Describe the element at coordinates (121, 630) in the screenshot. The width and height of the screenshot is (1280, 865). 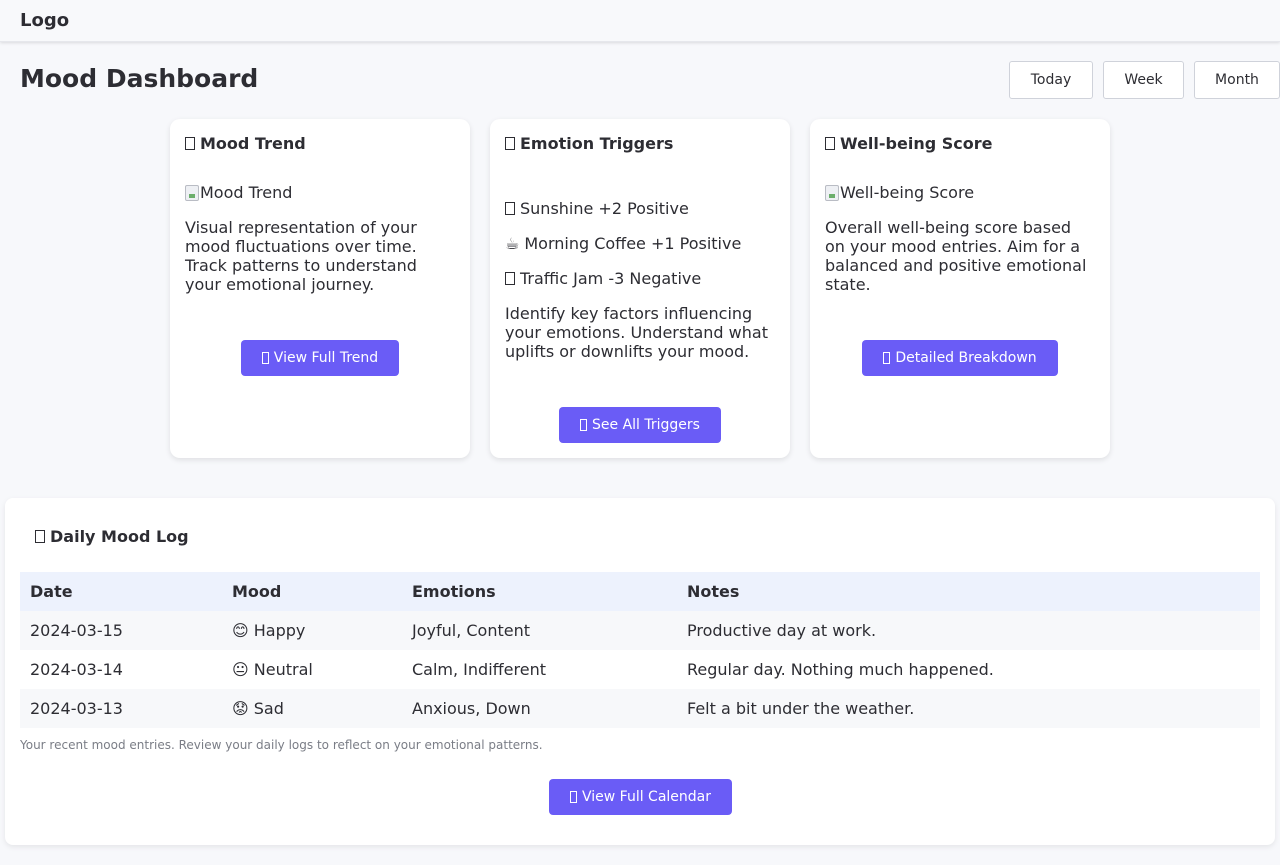
I see `cell-date: 2024-03-15` at that location.